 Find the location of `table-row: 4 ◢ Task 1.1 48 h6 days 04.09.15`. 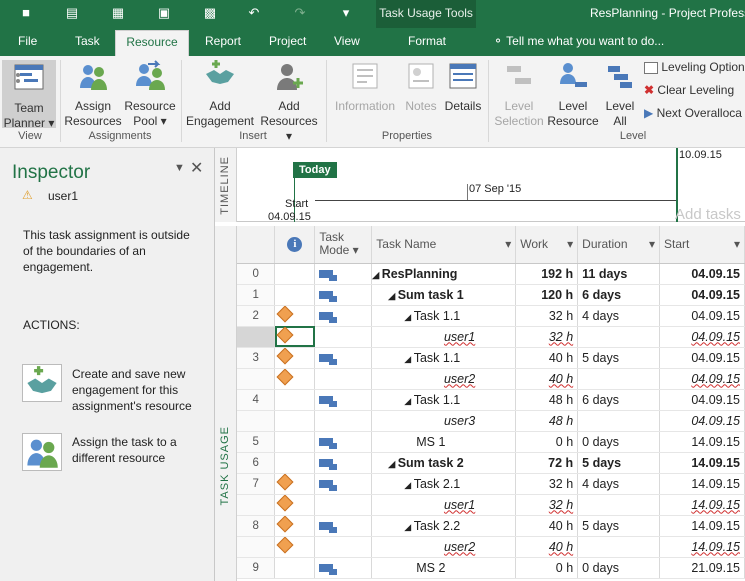

table-row: 4 ◢ Task 1.1 48 h6 days 04.09.15 is located at coordinates (491, 400).